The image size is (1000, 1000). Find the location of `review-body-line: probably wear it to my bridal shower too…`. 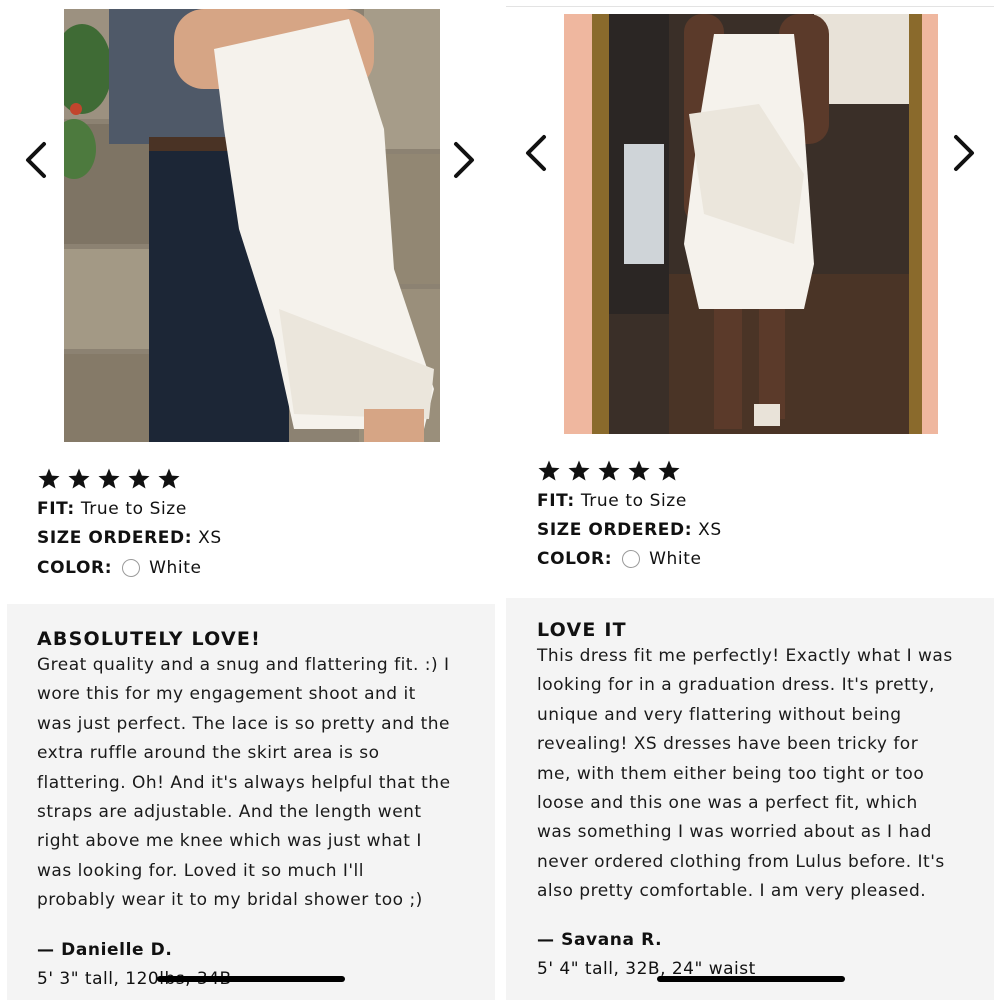

review-body-line: probably wear it to my bridal shower too… is located at coordinates (230, 900).